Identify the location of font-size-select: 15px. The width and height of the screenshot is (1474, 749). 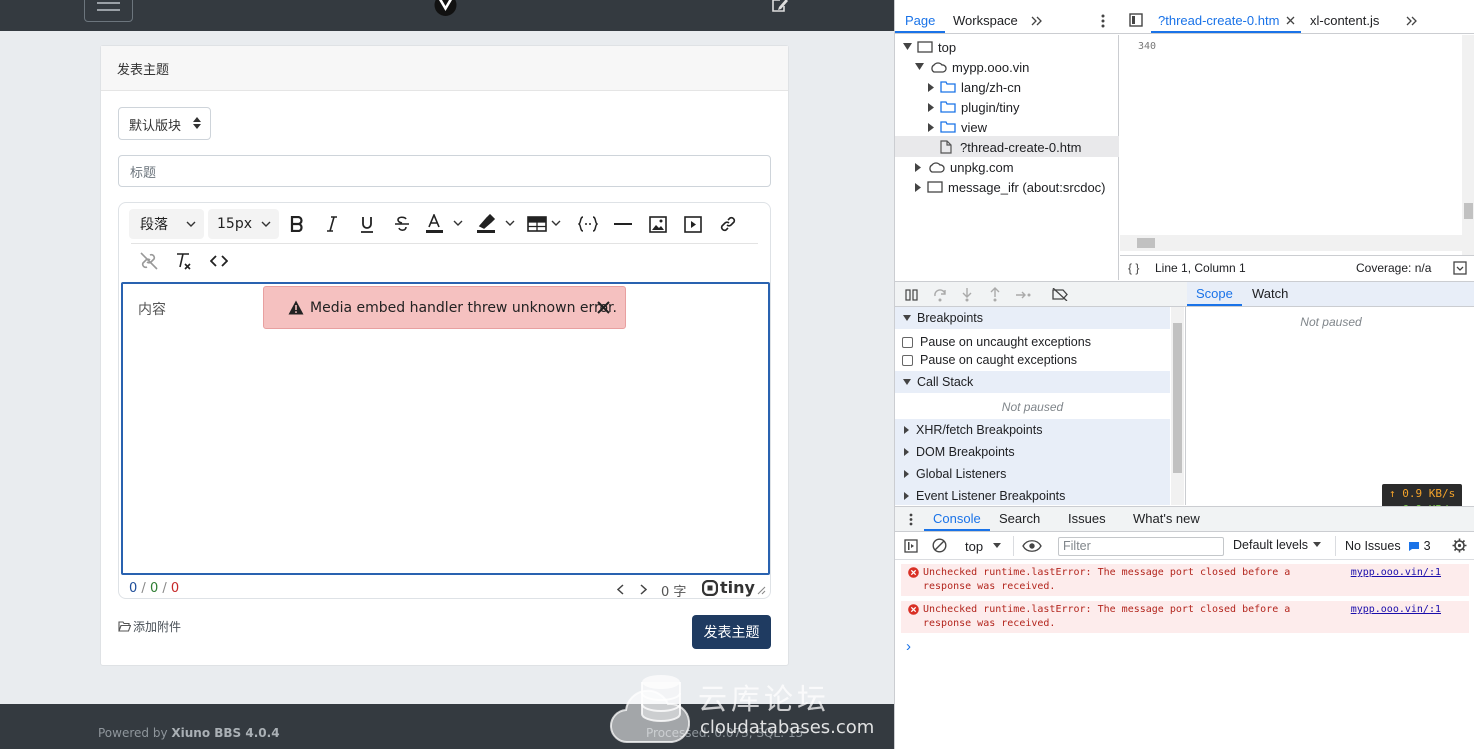
(243, 224).